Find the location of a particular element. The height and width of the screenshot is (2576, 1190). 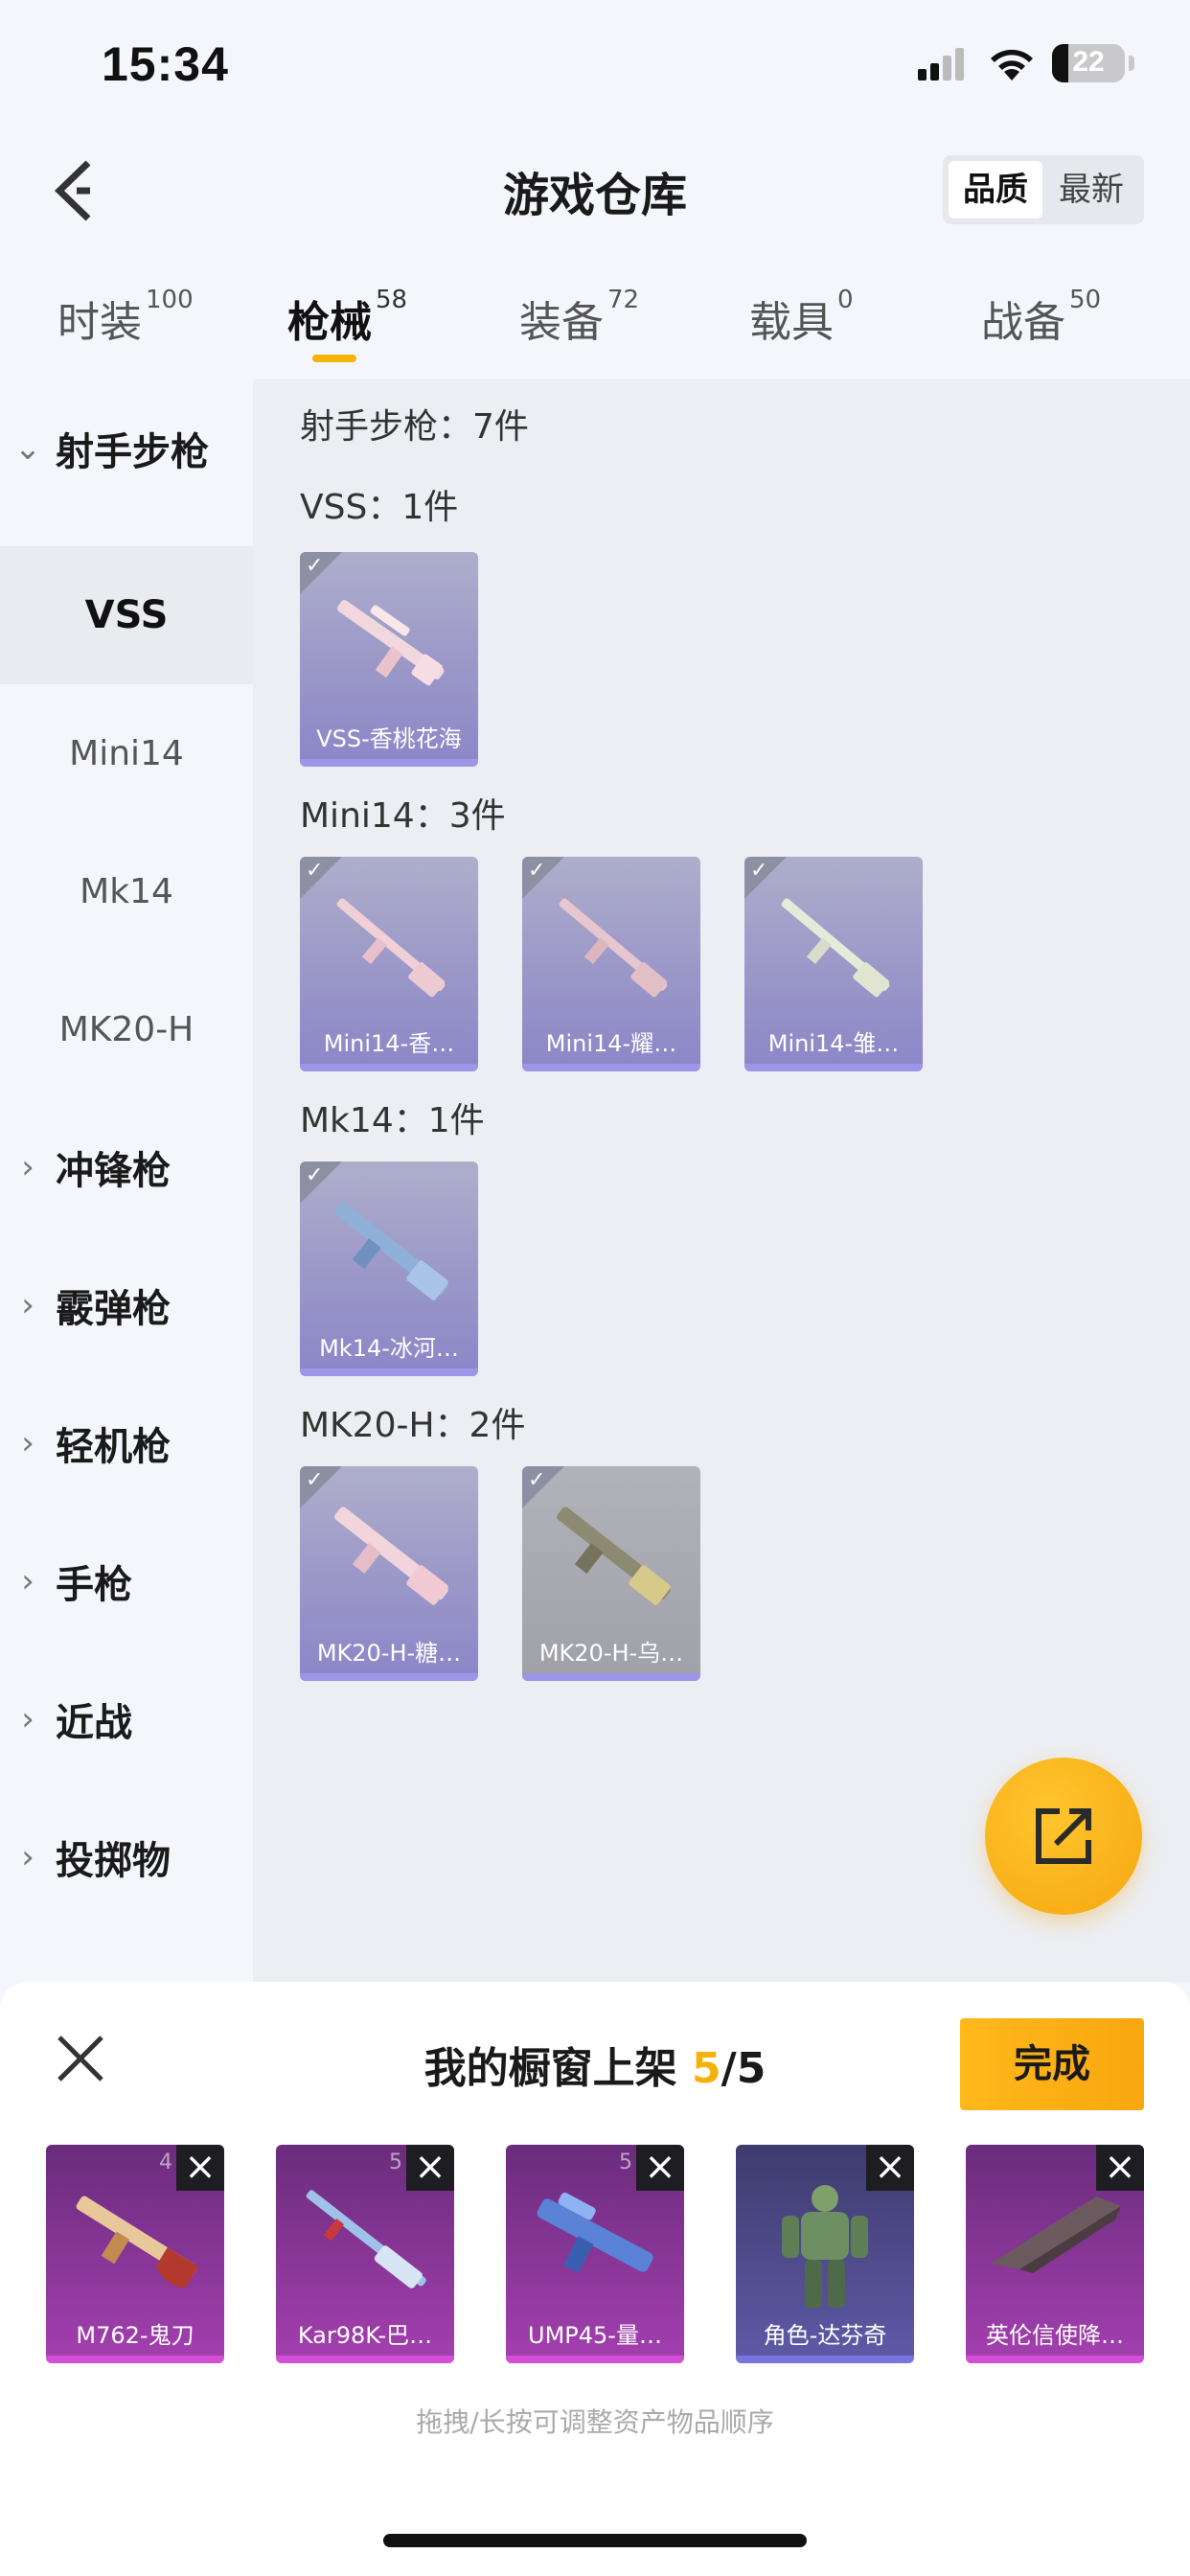

tab-label: 载具 is located at coordinates (792, 322).